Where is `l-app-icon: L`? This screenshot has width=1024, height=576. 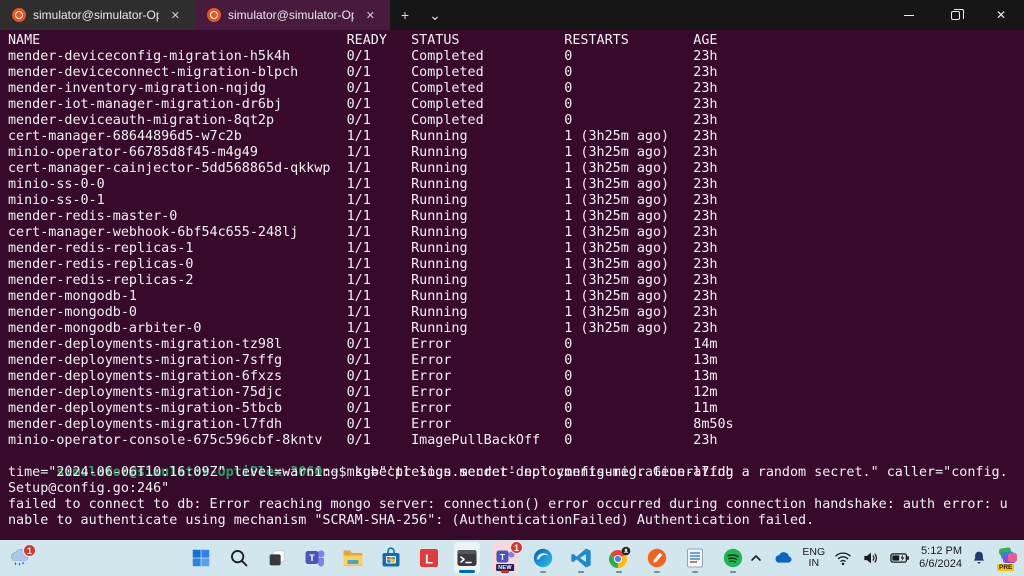
l-app-icon: L is located at coordinates (429, 558).